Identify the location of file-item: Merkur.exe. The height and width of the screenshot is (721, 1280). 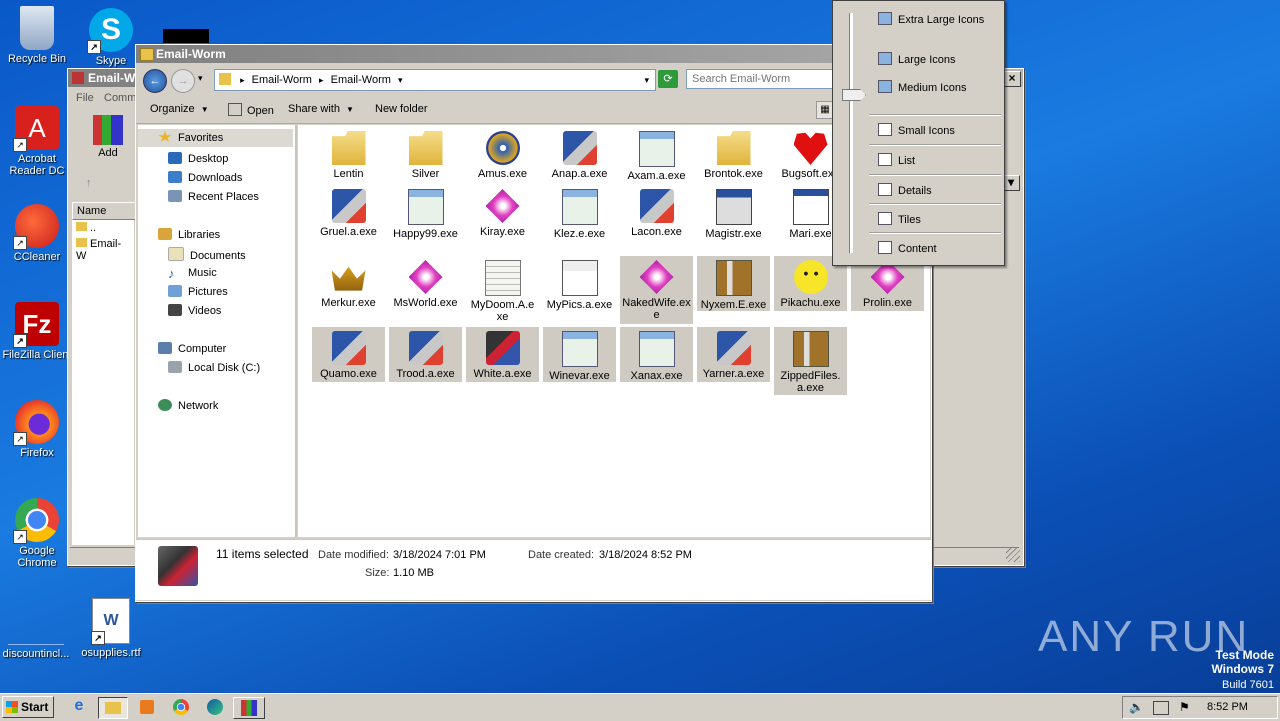
(348, 283).